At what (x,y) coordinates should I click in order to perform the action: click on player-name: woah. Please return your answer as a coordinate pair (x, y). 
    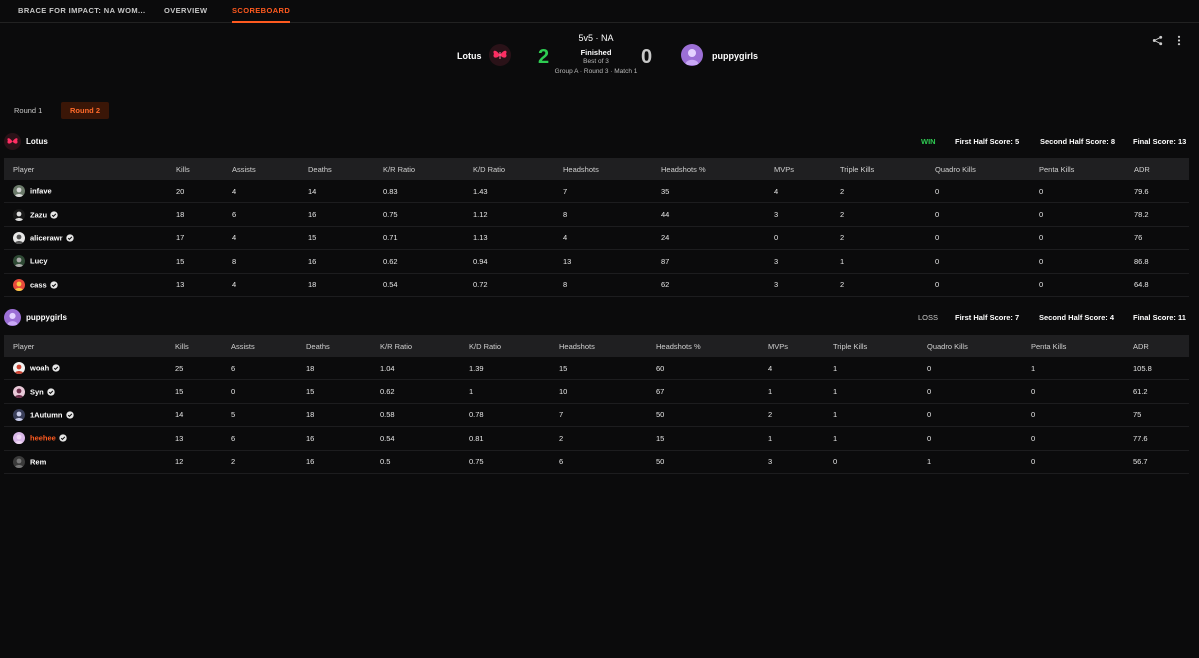
    Looking at the image, I should click on (39, 368).